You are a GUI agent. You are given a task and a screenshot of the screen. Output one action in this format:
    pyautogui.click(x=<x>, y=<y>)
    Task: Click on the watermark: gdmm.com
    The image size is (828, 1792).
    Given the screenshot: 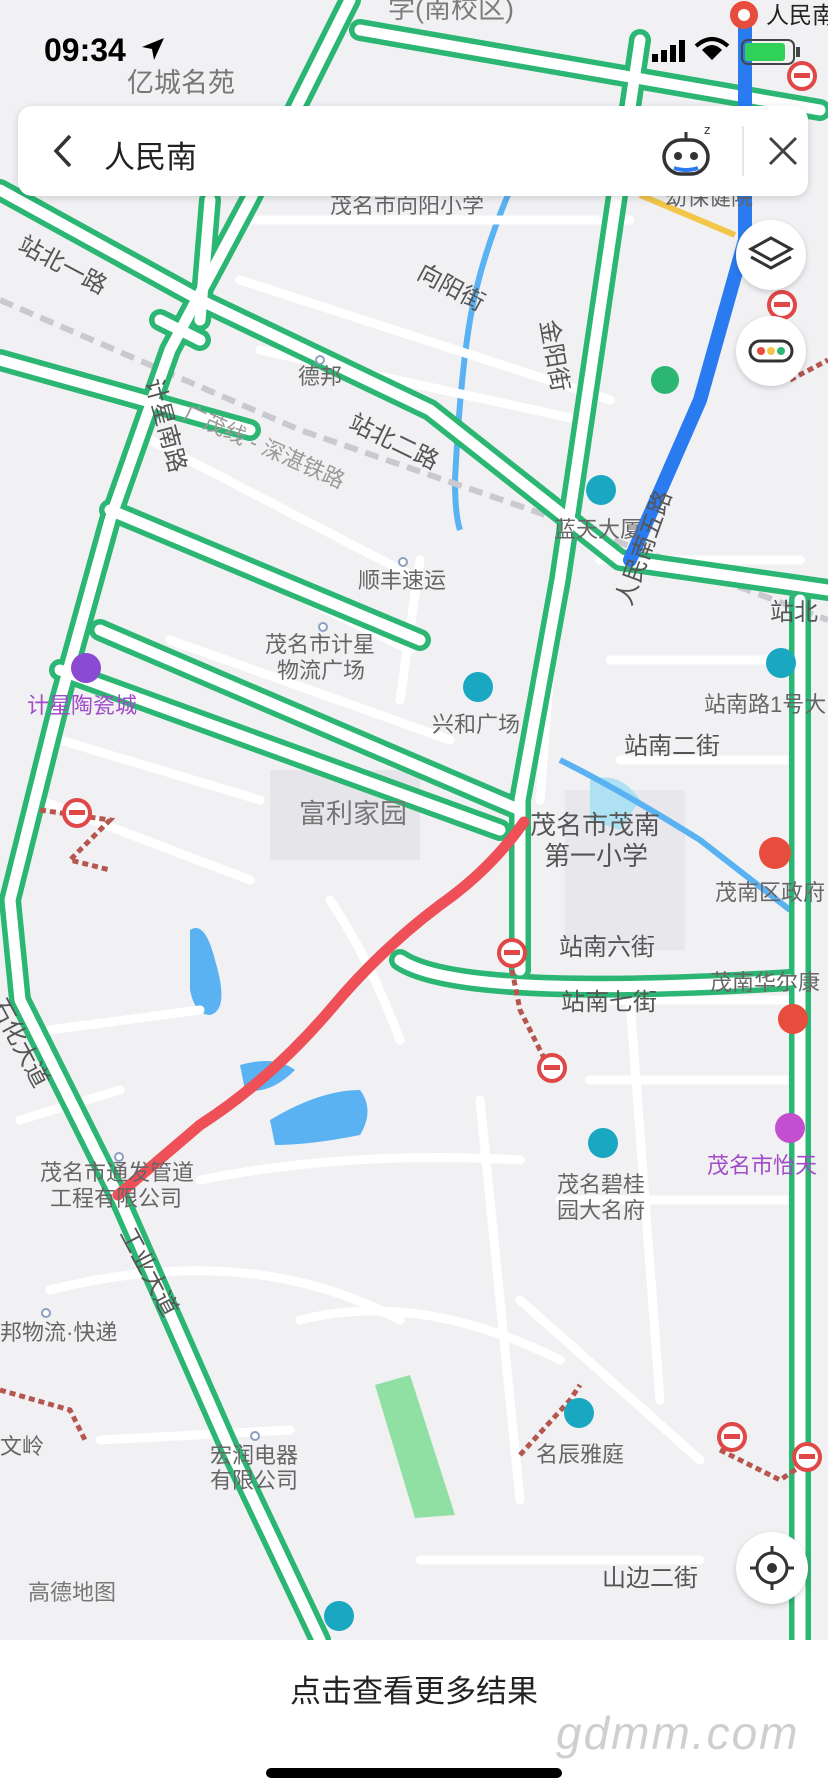 What is the action you would take?
    pyautogui.click(x=678, y=1733)
    